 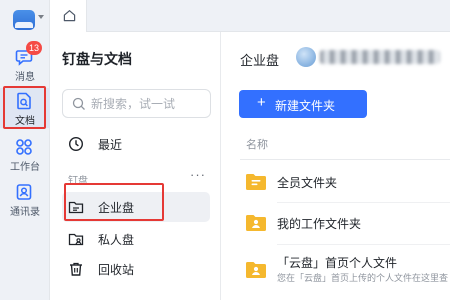 I want to click on new-folder-button: + 新建文件夹, so click(x=303, y=104).